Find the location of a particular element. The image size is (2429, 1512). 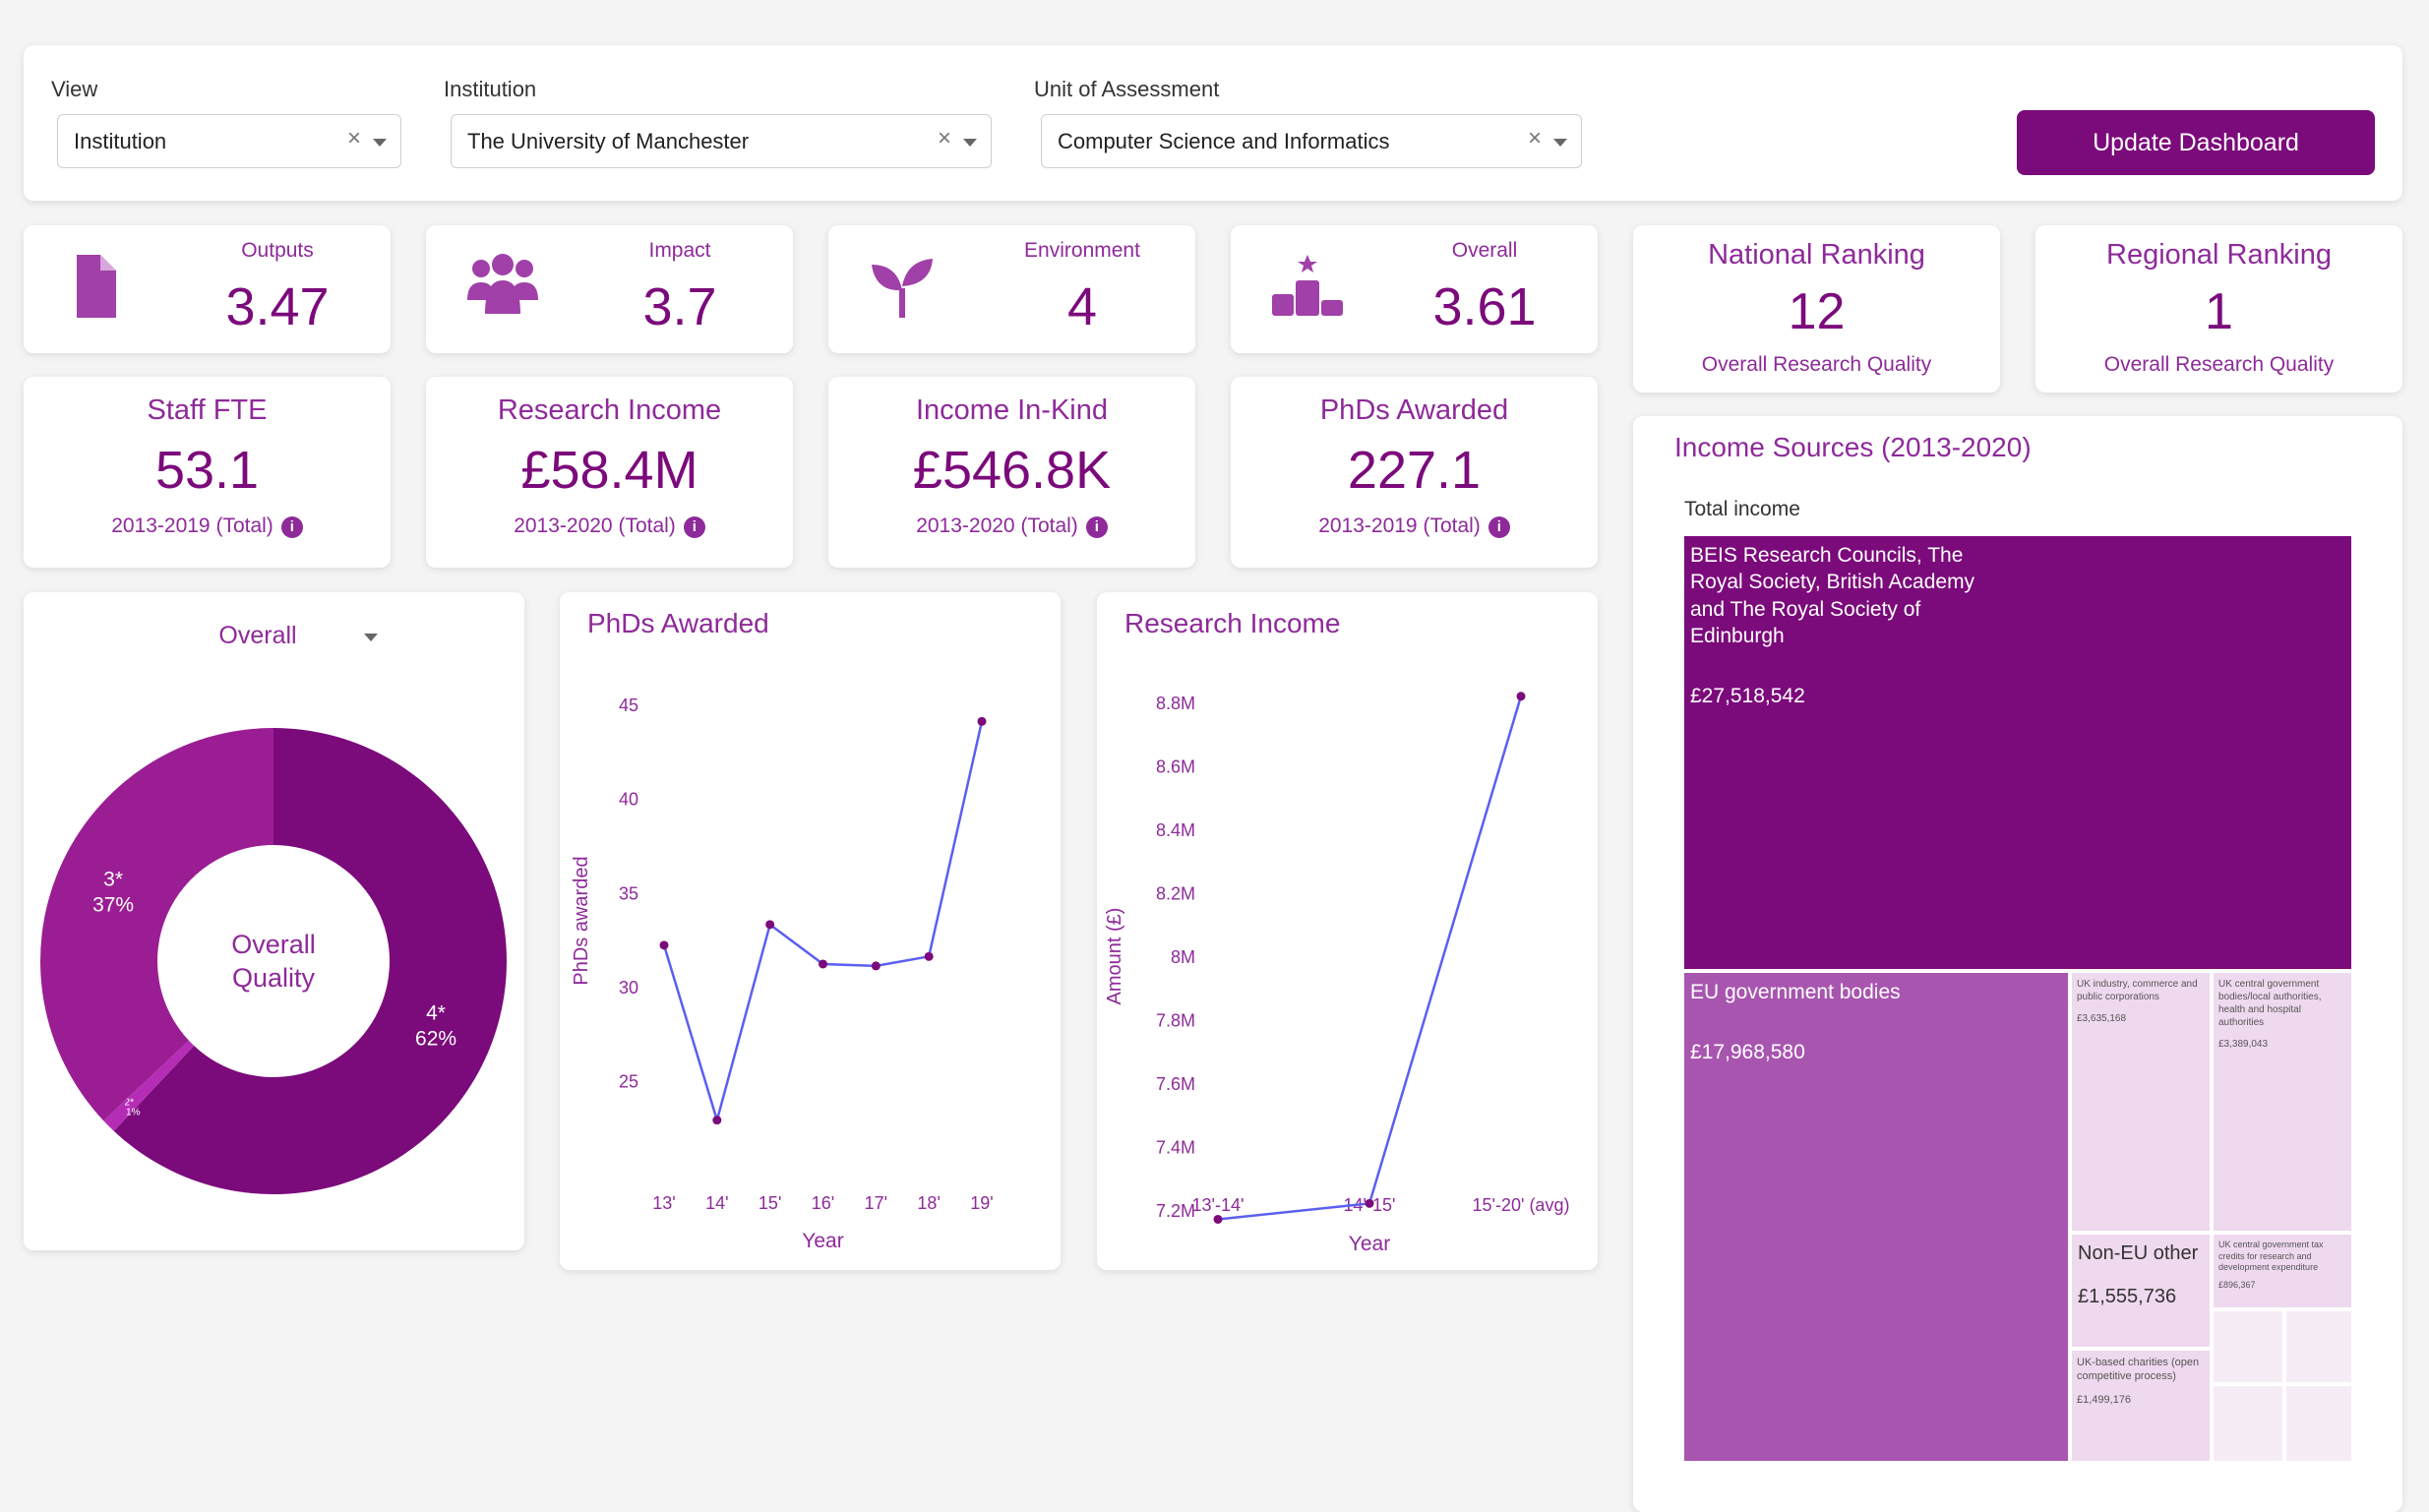

x-axis-title: Year is located at coordinates (822, 1241).